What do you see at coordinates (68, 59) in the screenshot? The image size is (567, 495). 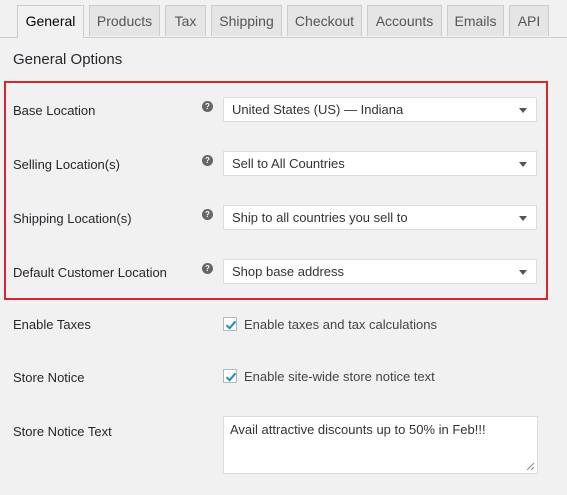 I see `section-title: General Options` at bounding box center [68, 59].